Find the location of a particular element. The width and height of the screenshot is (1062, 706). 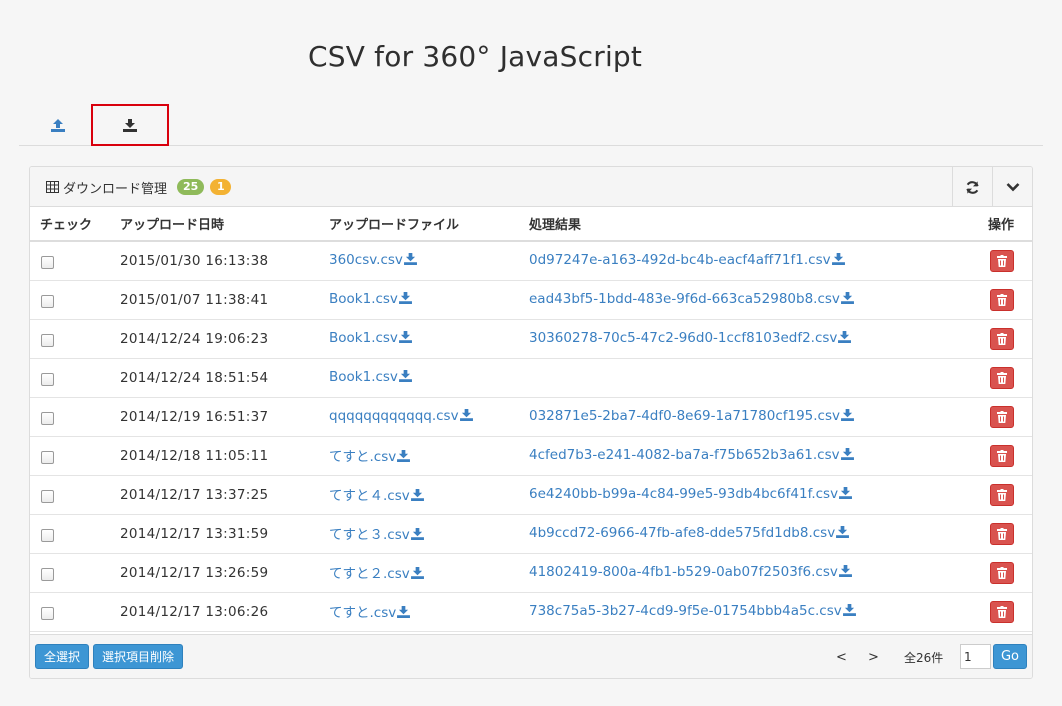

upload-date: 2014/12/17 13:26:59 is located at coordinates (194, 572).